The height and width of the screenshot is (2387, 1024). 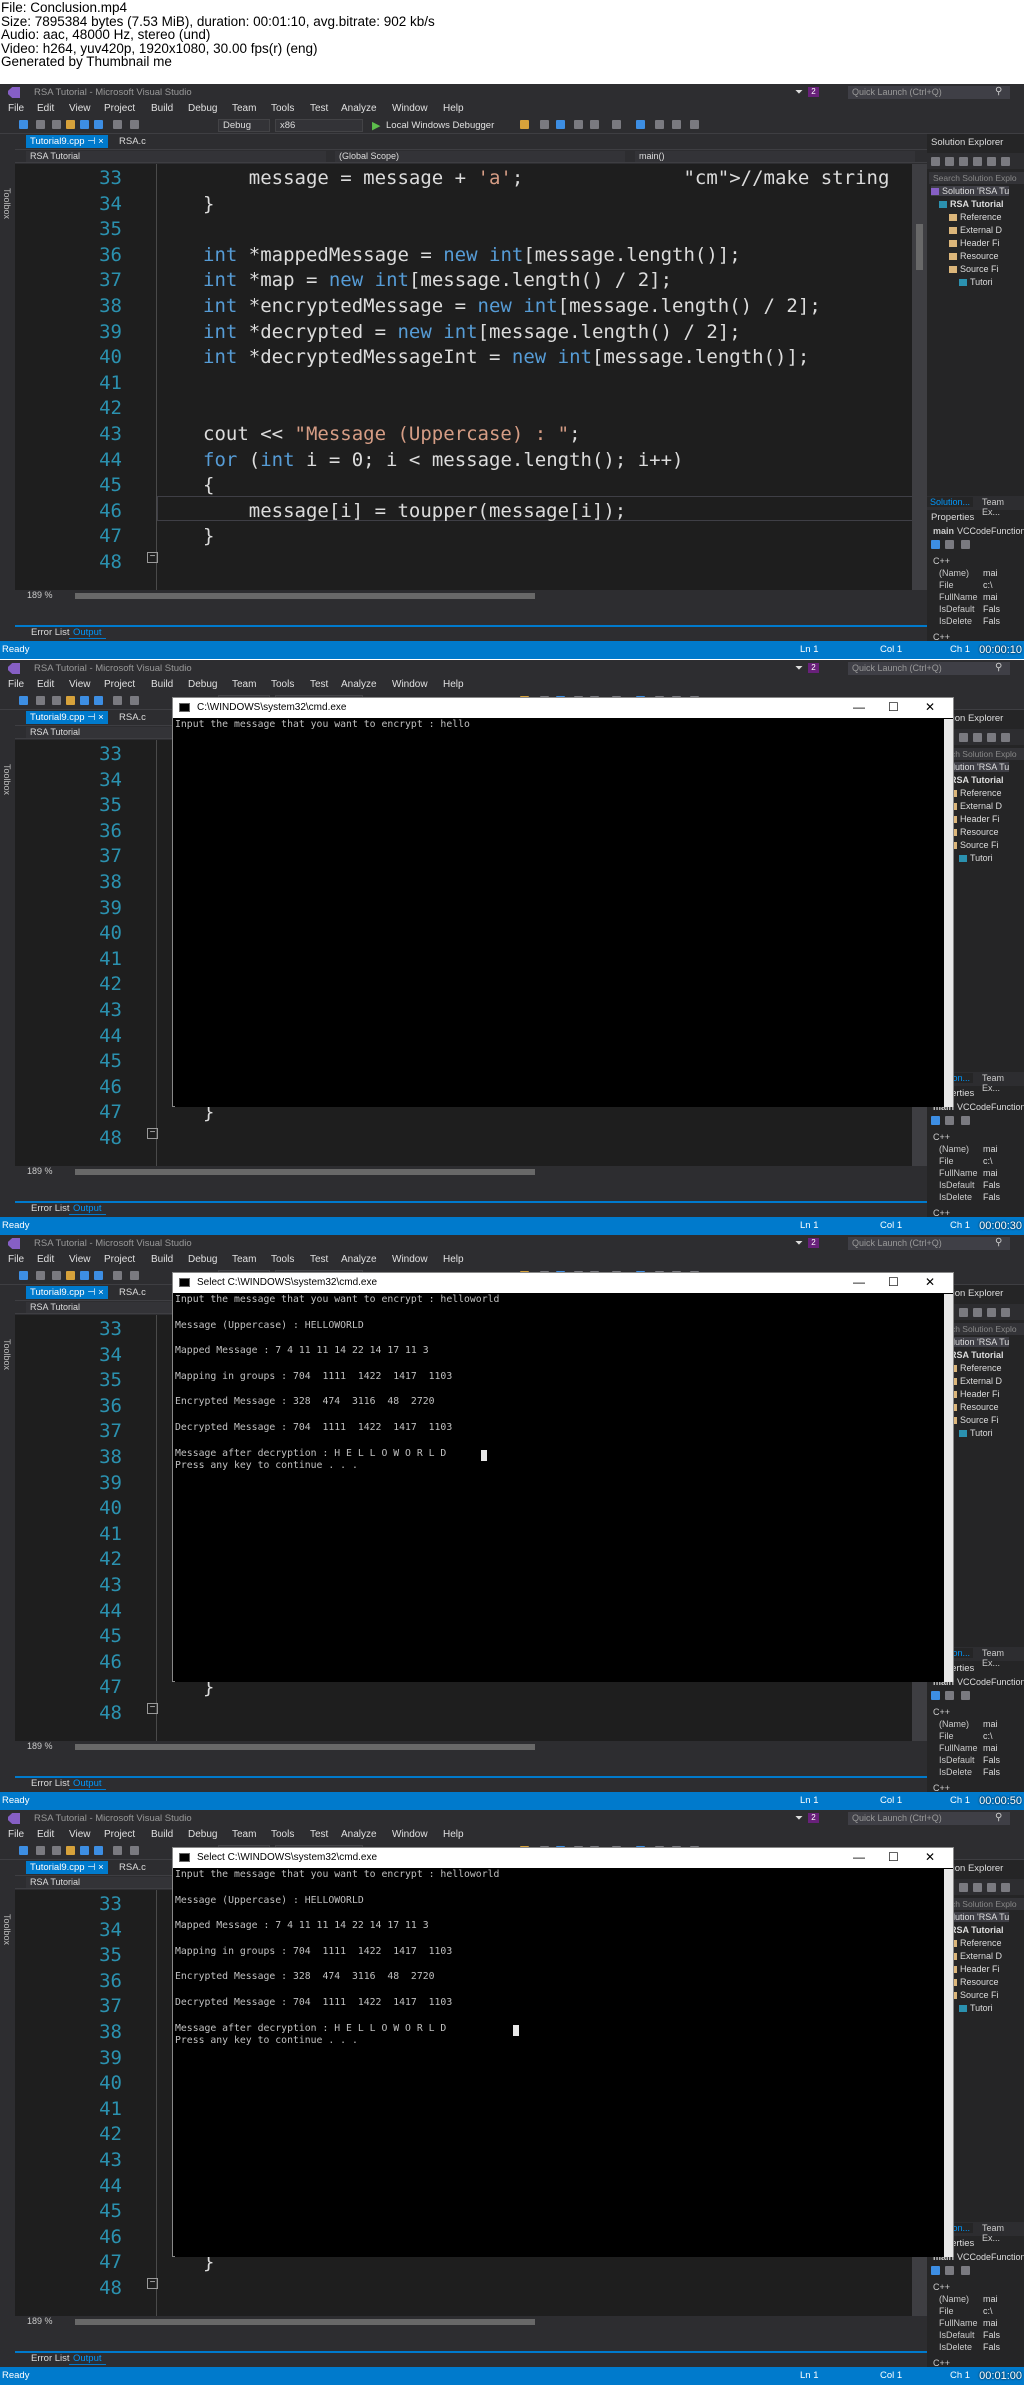 I want to click on bookmark-icon, so click(x=640, y=124).